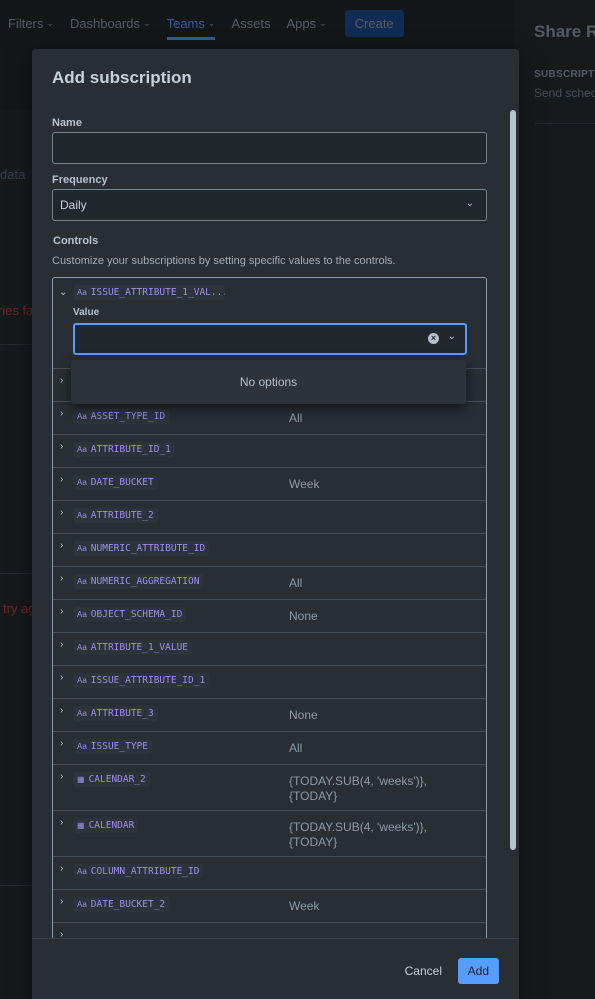  I want to click on frequency-label: Frequency, so click(80, 180).